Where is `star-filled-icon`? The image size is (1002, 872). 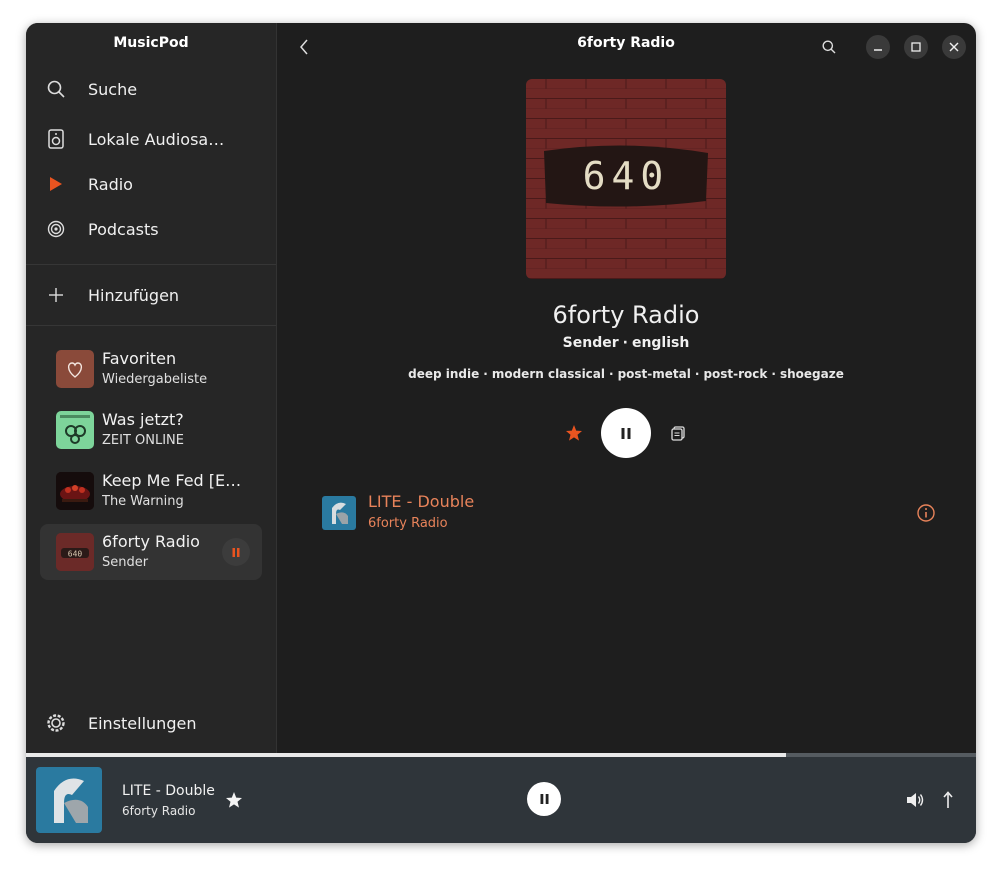 star-filled-icon is located at coordinates (574, 433).